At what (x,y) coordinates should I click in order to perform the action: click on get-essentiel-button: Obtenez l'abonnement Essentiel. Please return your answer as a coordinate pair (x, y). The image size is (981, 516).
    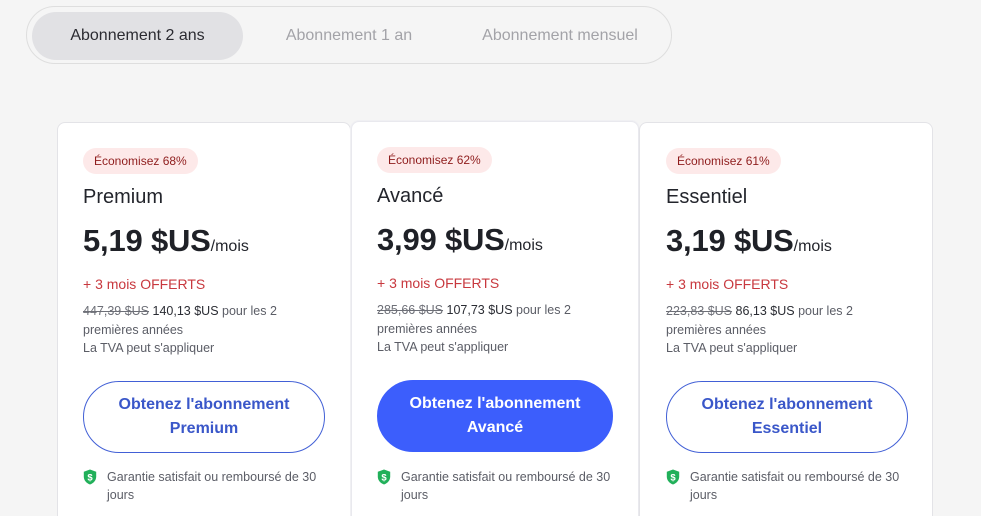
    Looking at the image, I should click on (787, 417).